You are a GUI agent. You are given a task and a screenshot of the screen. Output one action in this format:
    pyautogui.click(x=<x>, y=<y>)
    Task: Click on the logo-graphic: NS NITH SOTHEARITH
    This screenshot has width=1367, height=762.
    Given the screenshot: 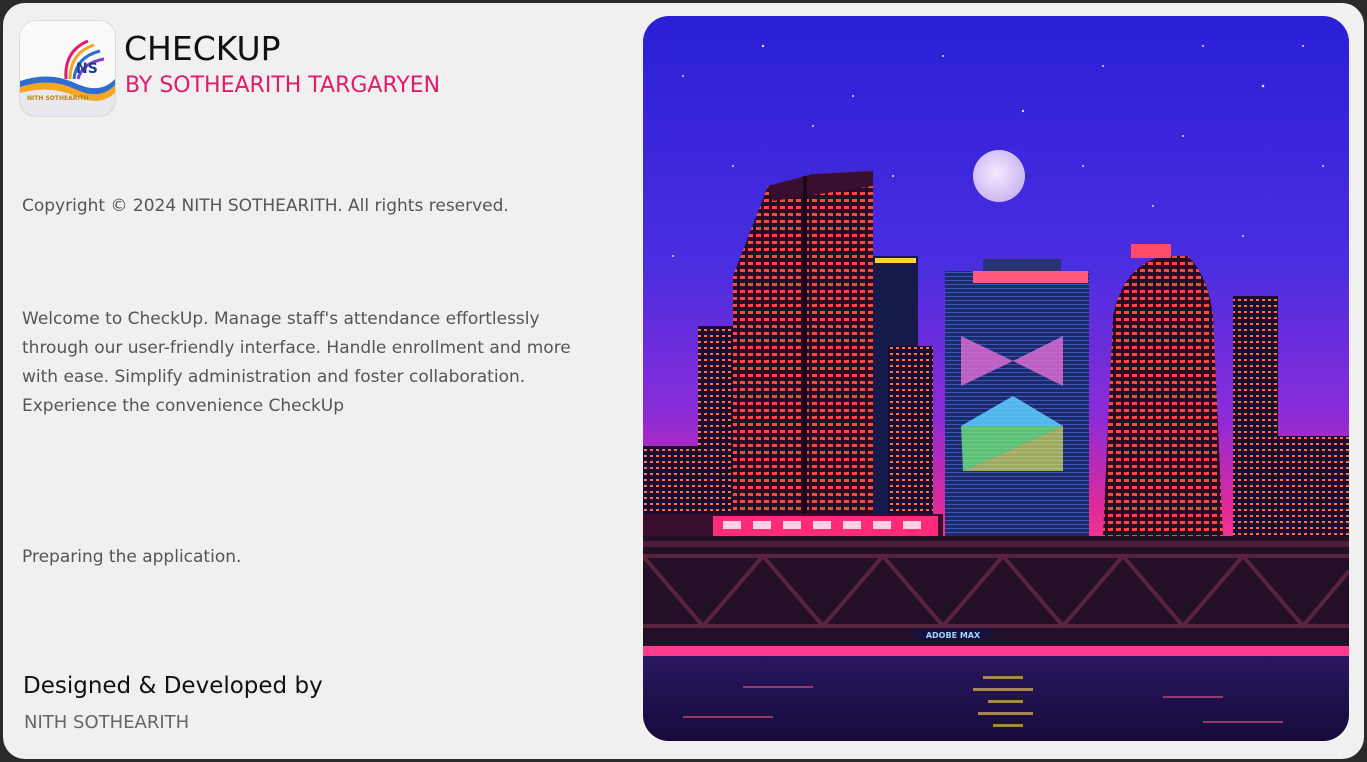 What is the action you would take?
    pyautogui.click(x=67, y=68)
    